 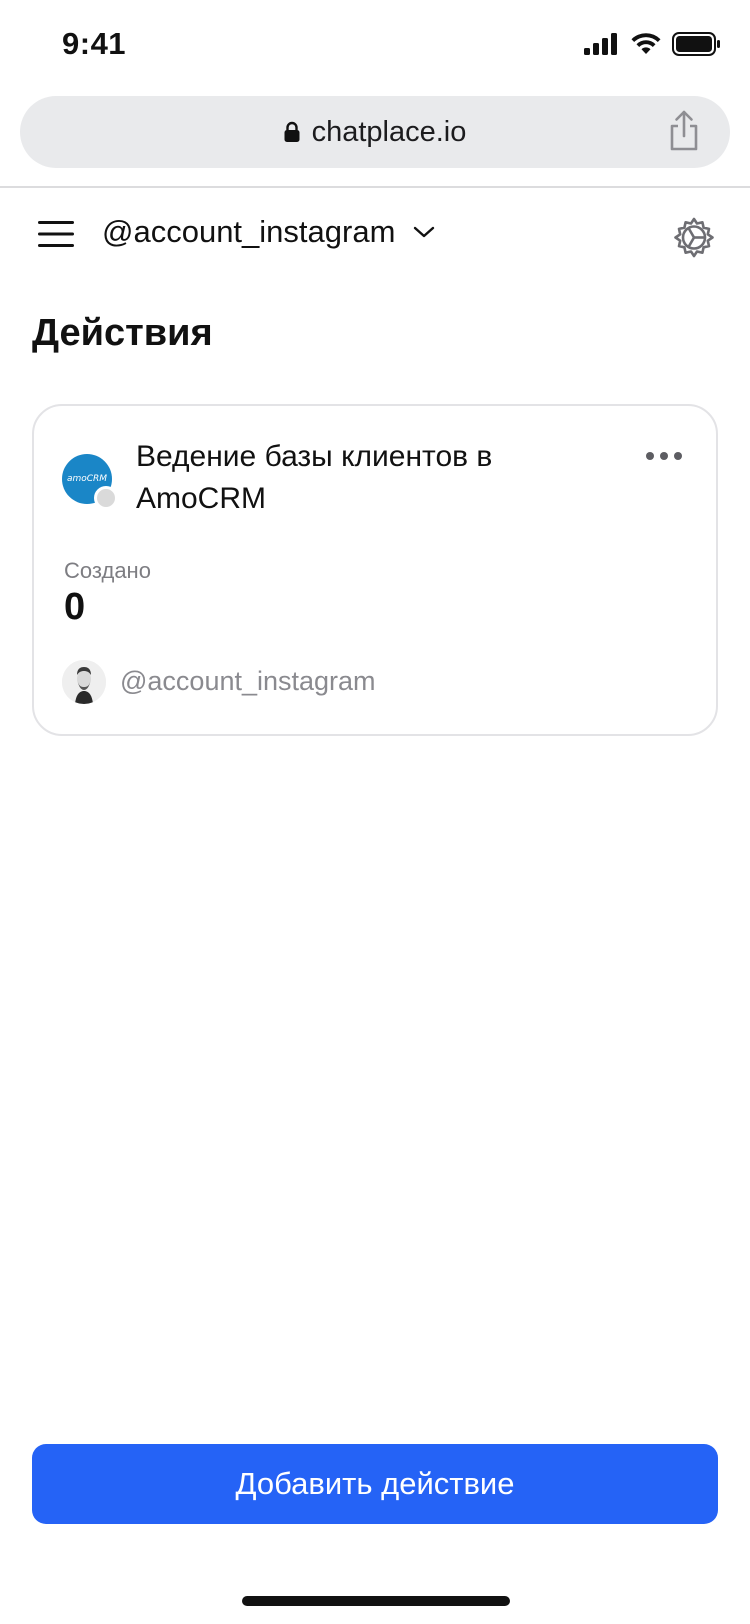 I want to click on amocrm-logo-text: amoCRM, so click(x=87, y=479).